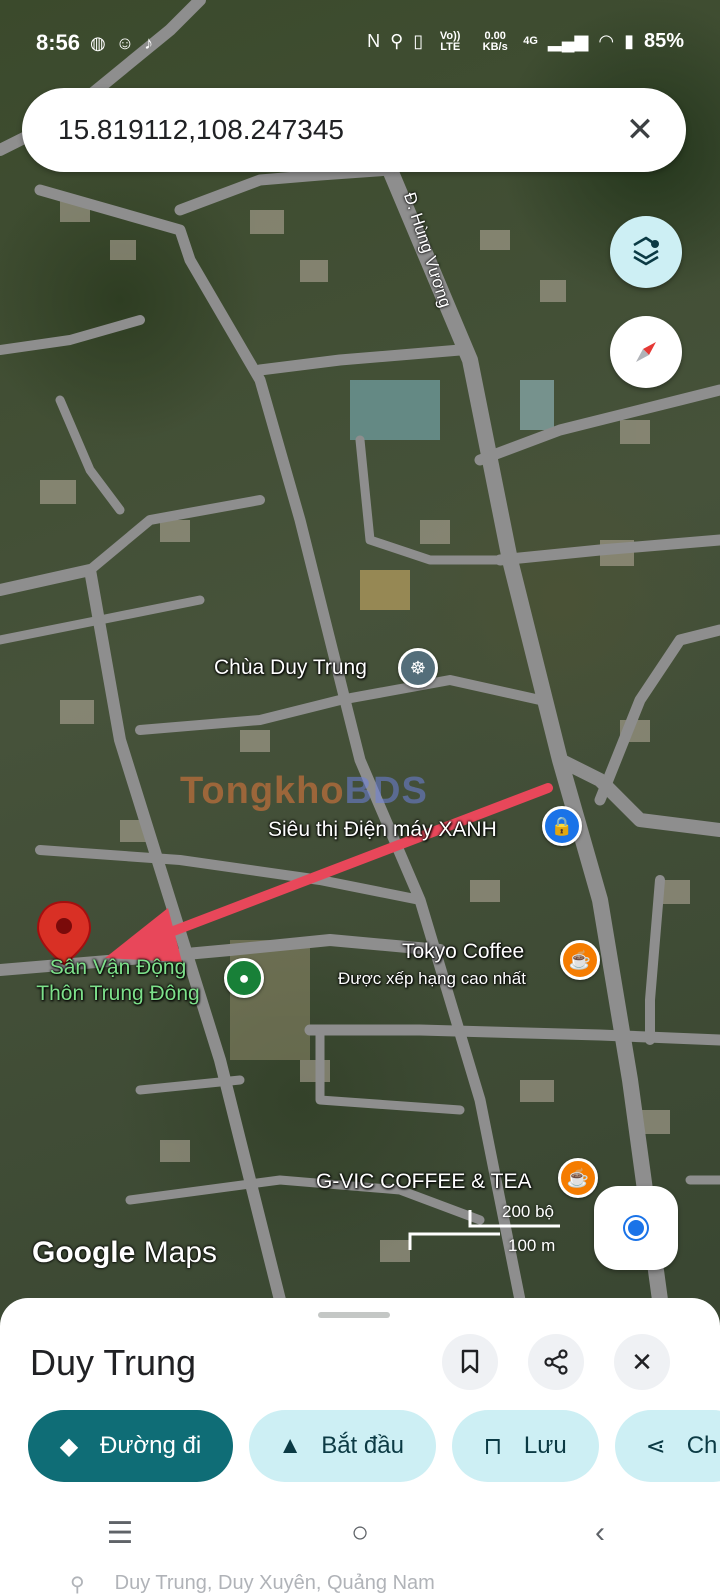  Describe the element at coordinates (488, 1230) in the screenshot. I see `map-scale: 200 bộ 100 m` at that location.